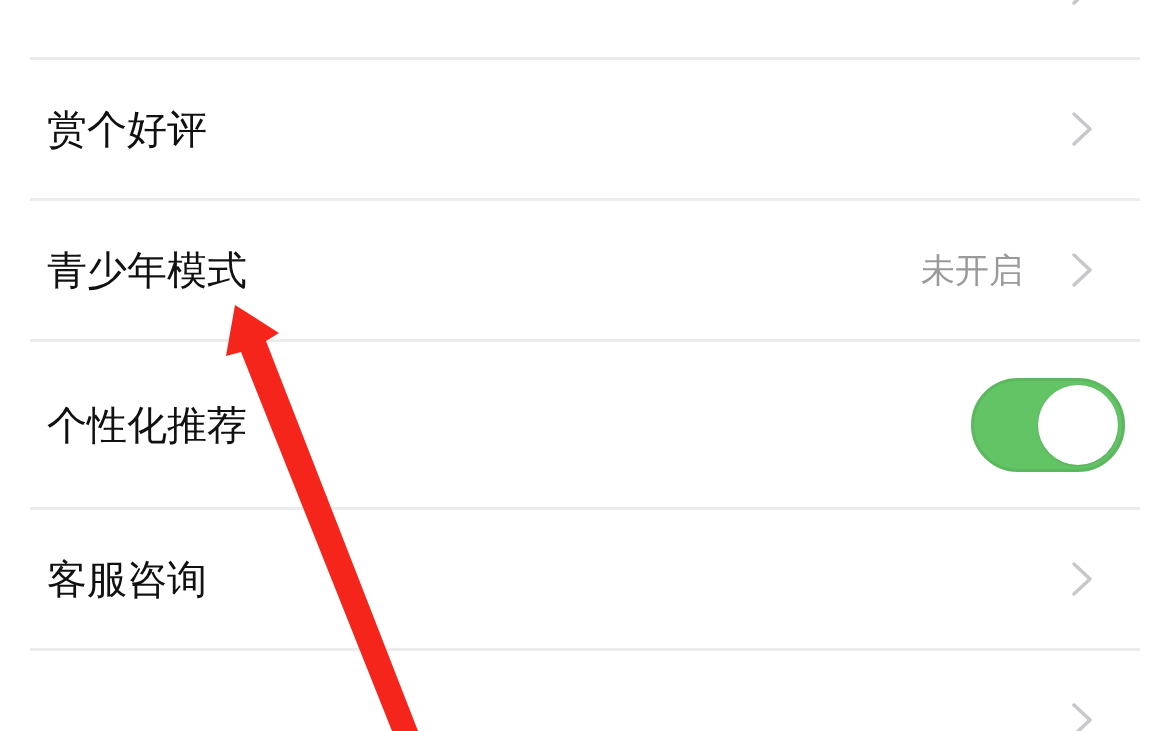 The image size is (1170, 731). I want to click on setting-value: 未开启, so click(972, 270).